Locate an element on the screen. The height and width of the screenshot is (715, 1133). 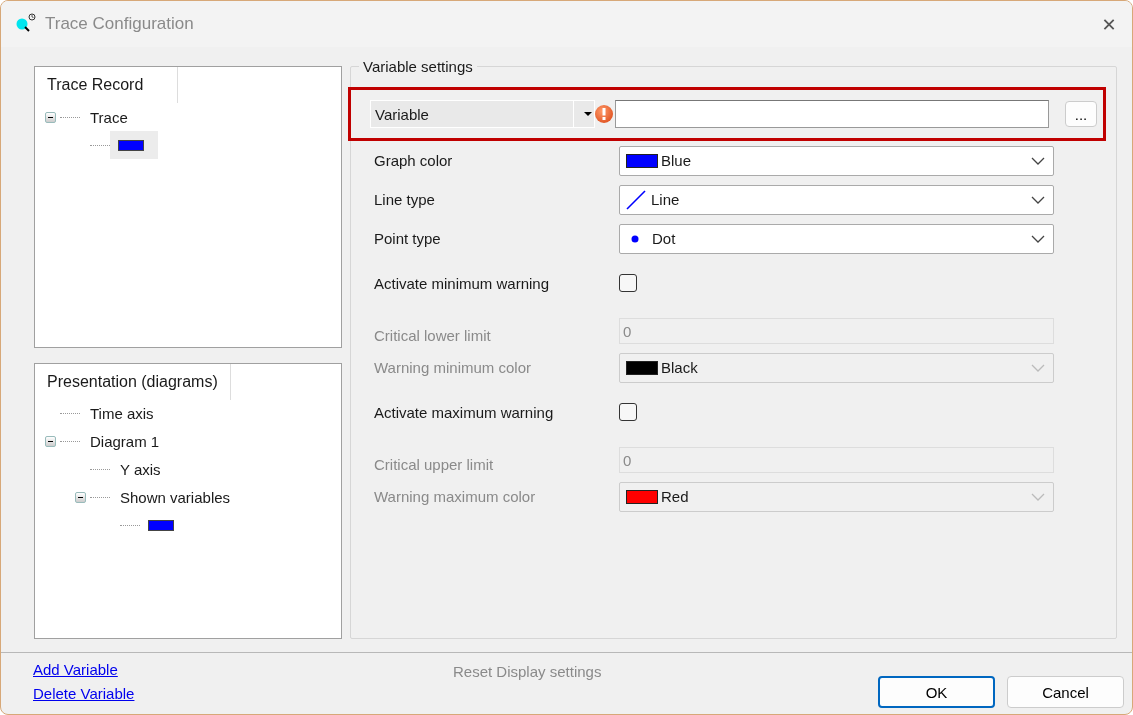
dot-icon is located at coordinates (635, 238).